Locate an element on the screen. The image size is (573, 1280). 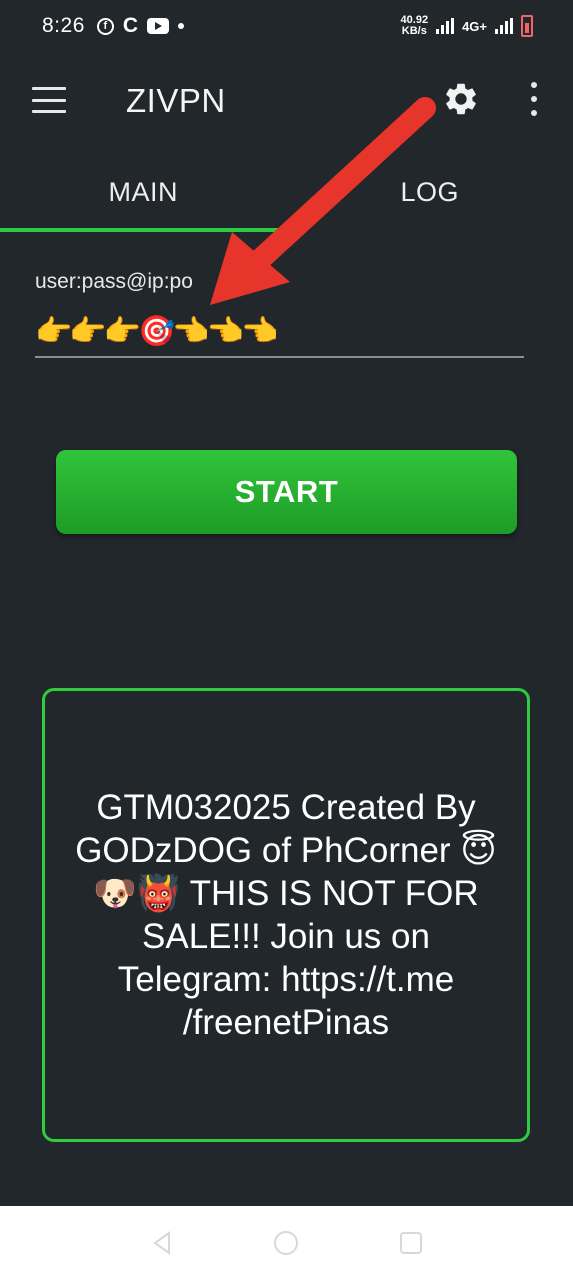
system-icons: 40.92 KB/s 4G+ is located at coordinates (467, 26).